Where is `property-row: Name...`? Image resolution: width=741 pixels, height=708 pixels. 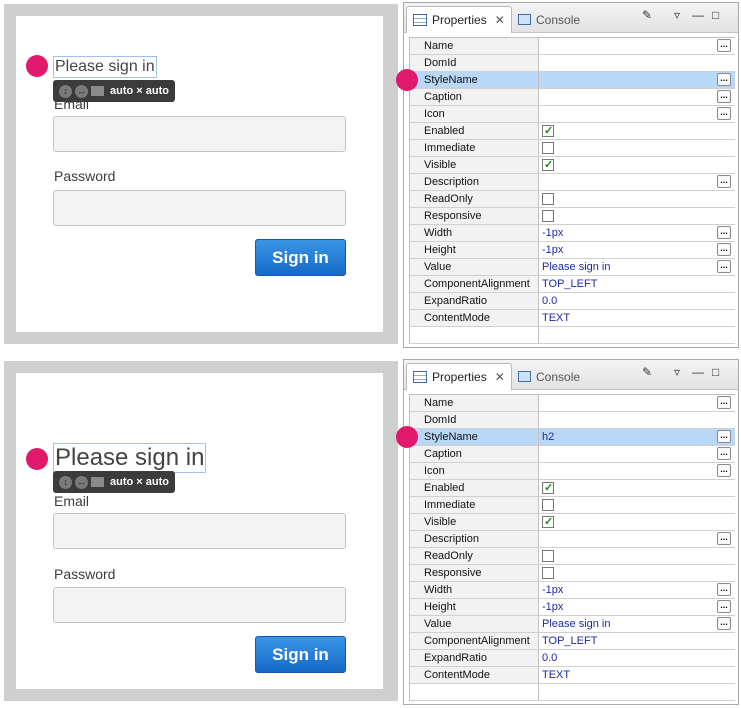
property-row: Name... is located at coordinates (572, 46).